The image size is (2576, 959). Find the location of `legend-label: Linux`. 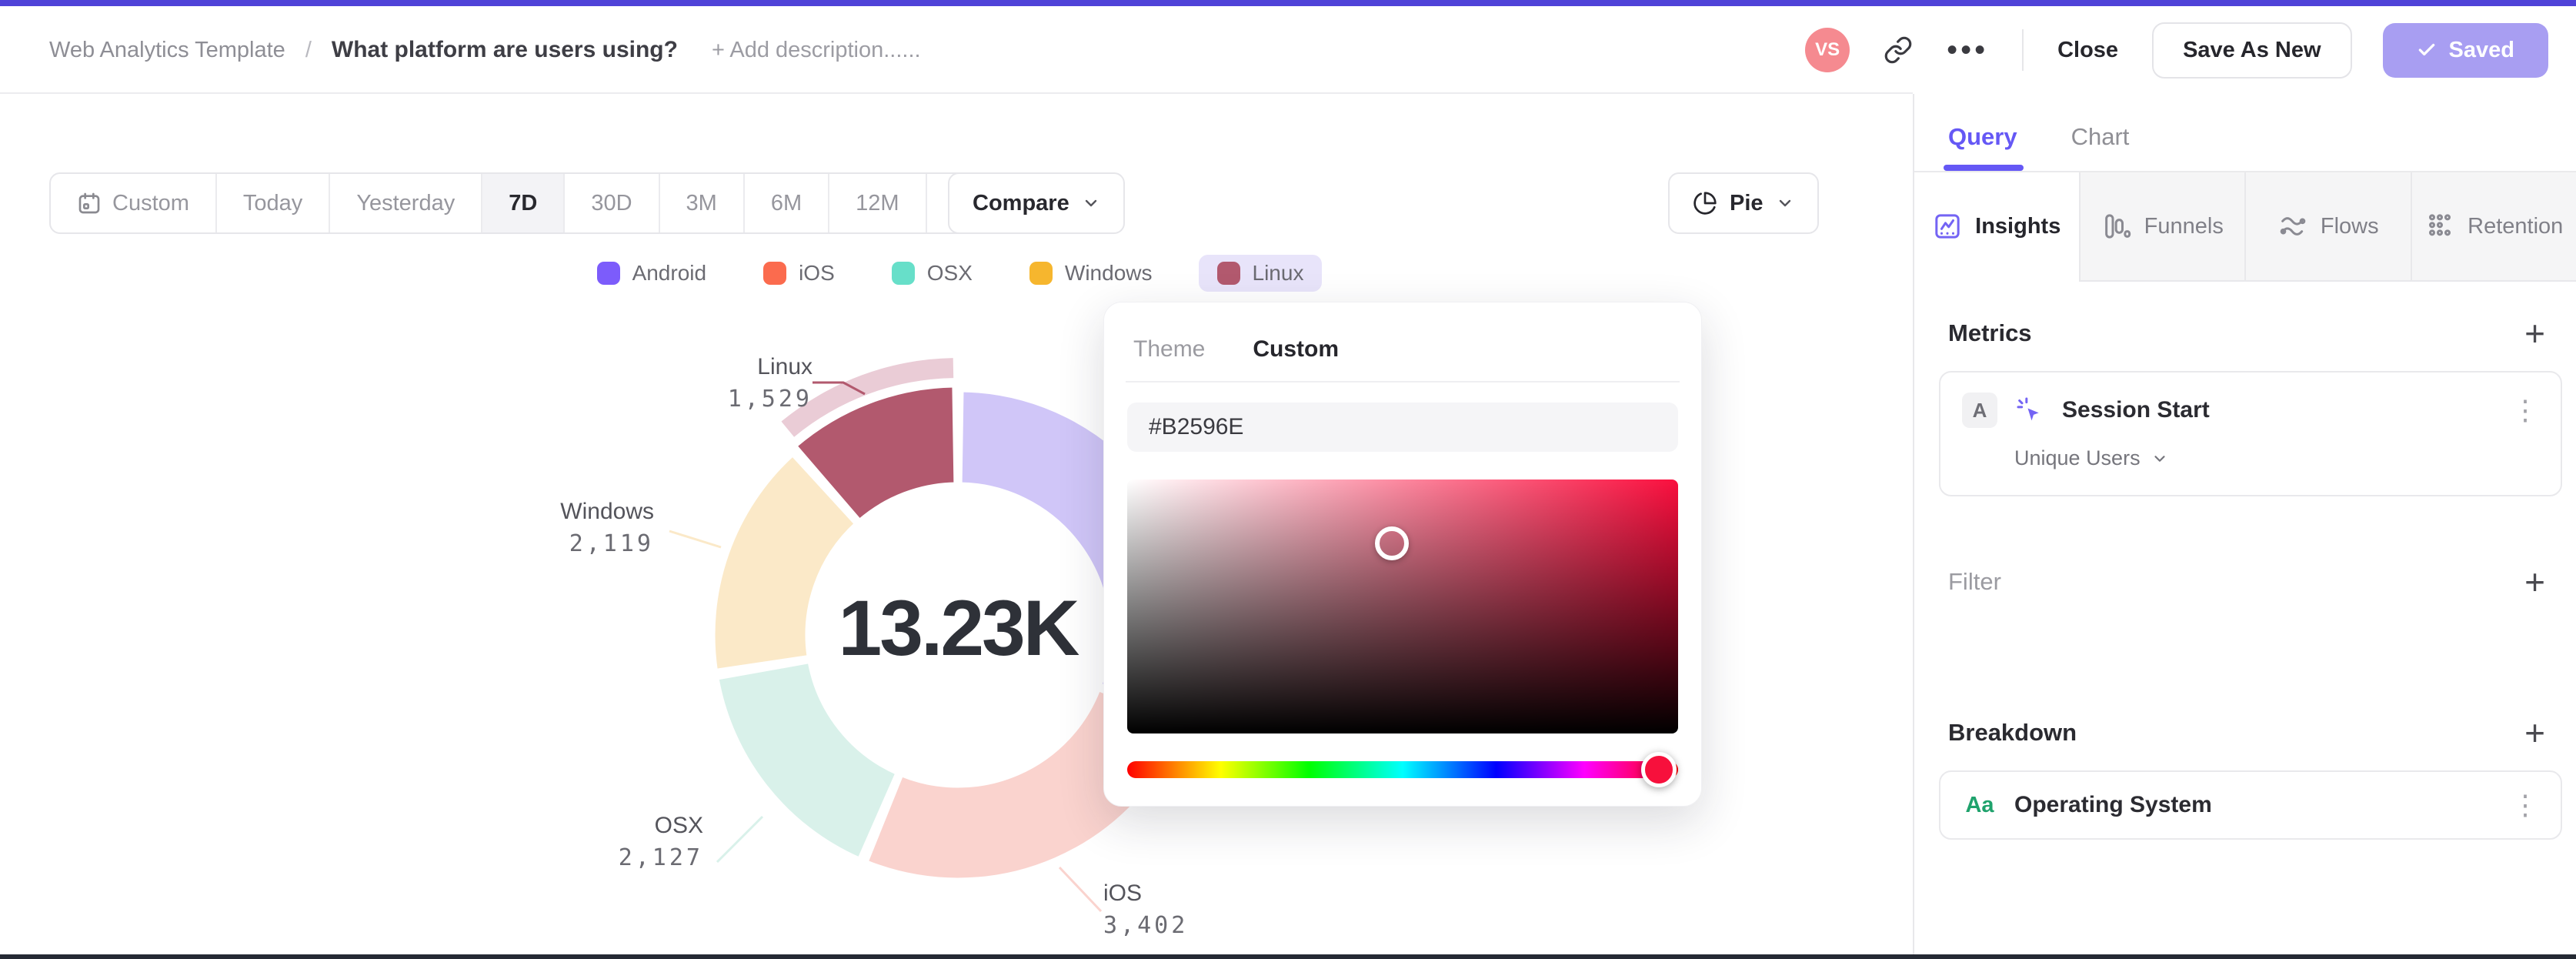

legend-label: Linux is located at coordinates (1278, 273).